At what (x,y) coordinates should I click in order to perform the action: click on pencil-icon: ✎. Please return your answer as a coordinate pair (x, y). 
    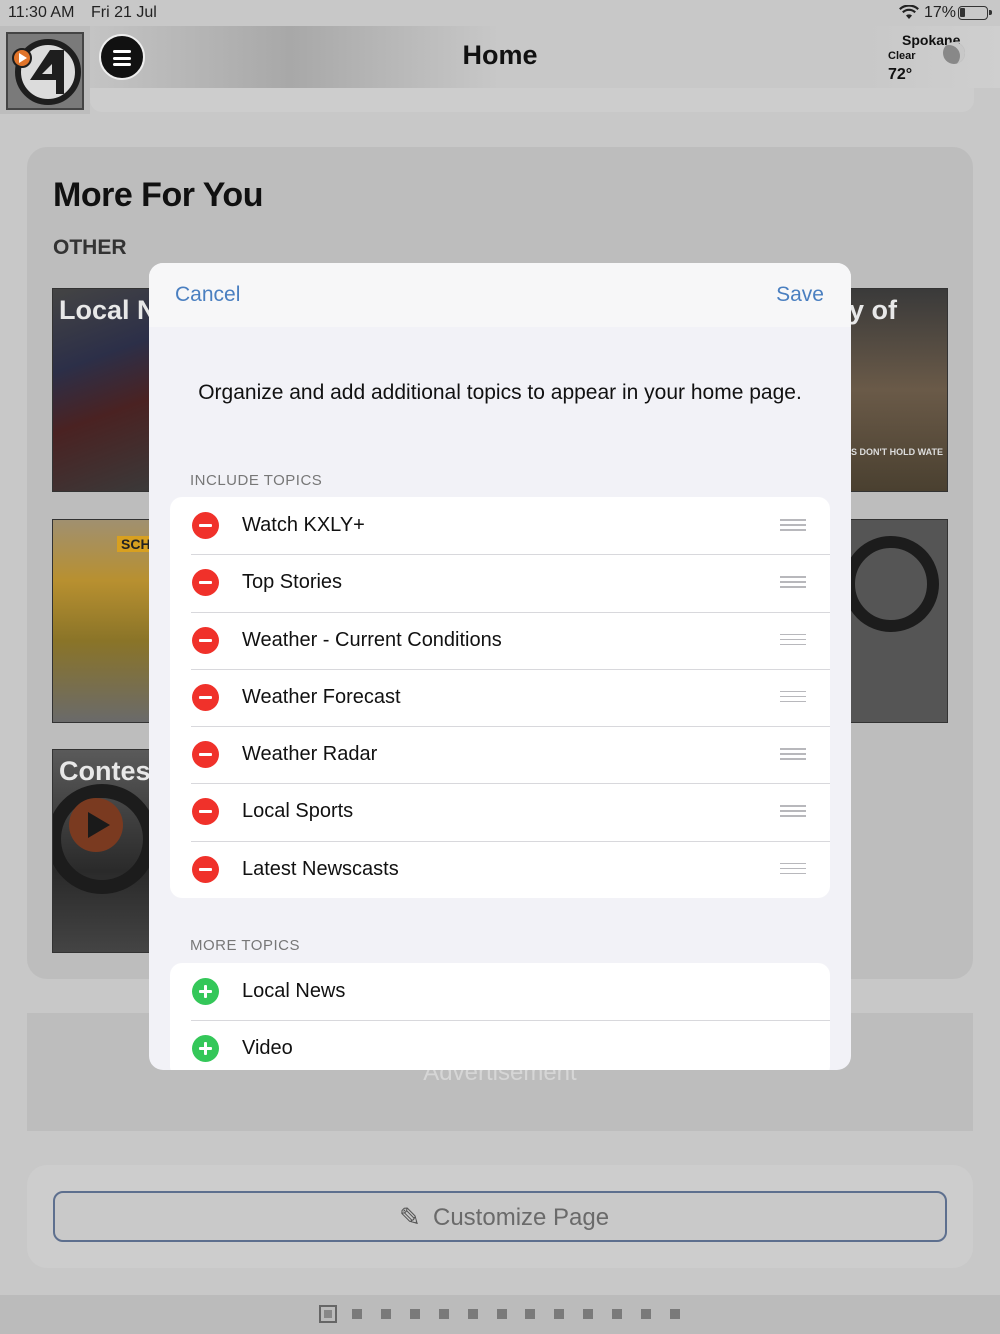
    Looking at the image, I should click on (410, 1217).